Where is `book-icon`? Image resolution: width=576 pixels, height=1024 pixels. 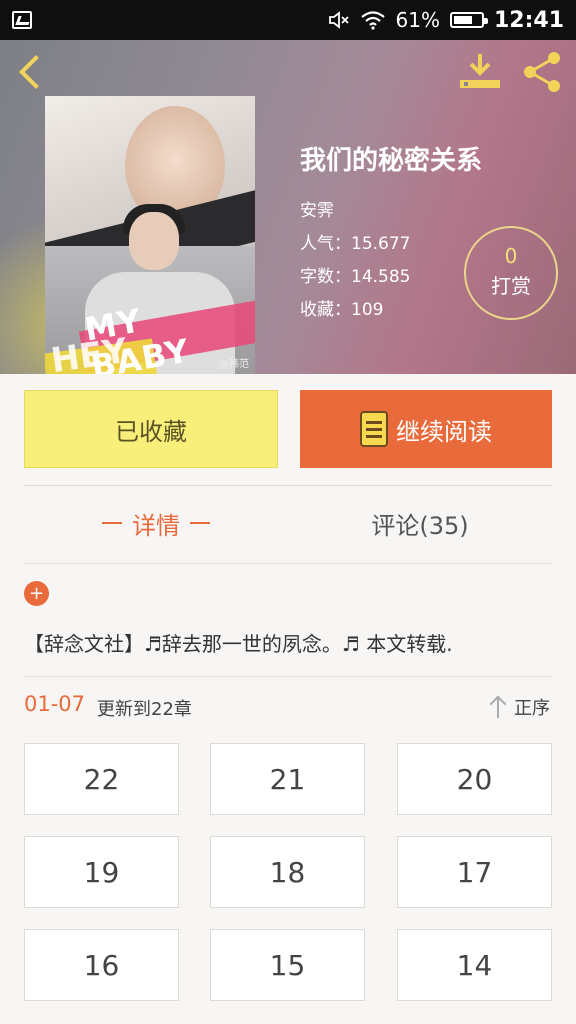
book-icon is located at coordinates (374, 429).